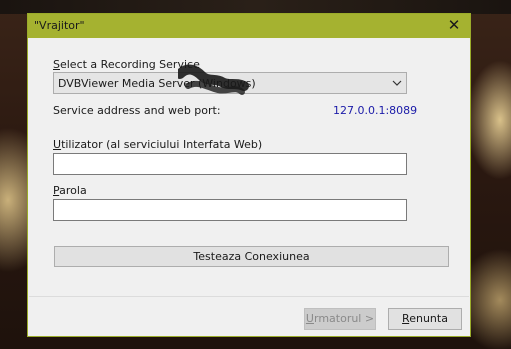 The height and width of the screenshot is (349, 511). I want to click on next-button-accel: U, so click(309, 318).